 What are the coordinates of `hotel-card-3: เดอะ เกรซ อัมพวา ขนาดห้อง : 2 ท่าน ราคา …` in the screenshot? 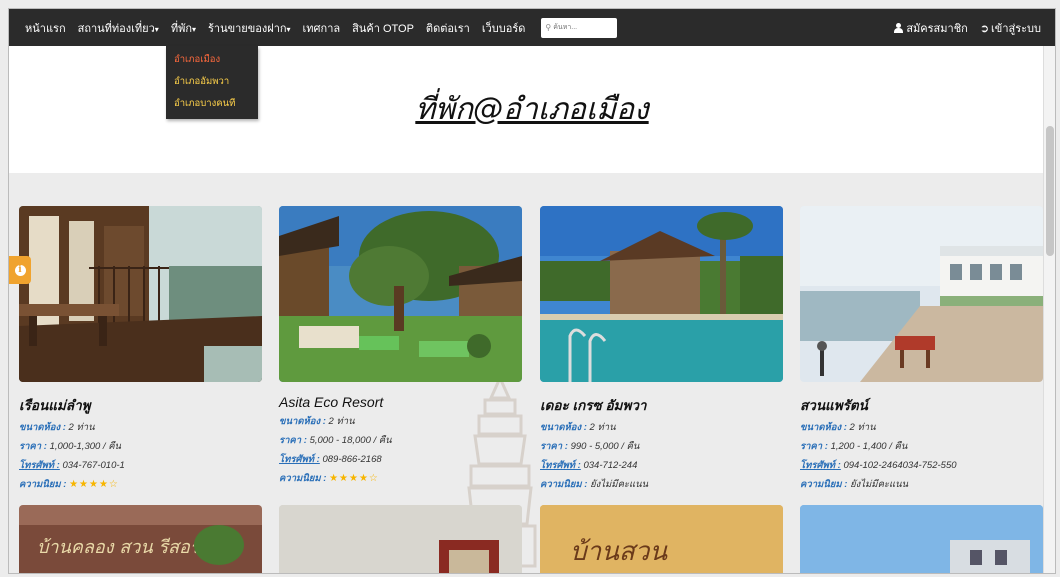 It's located at (661, 349).